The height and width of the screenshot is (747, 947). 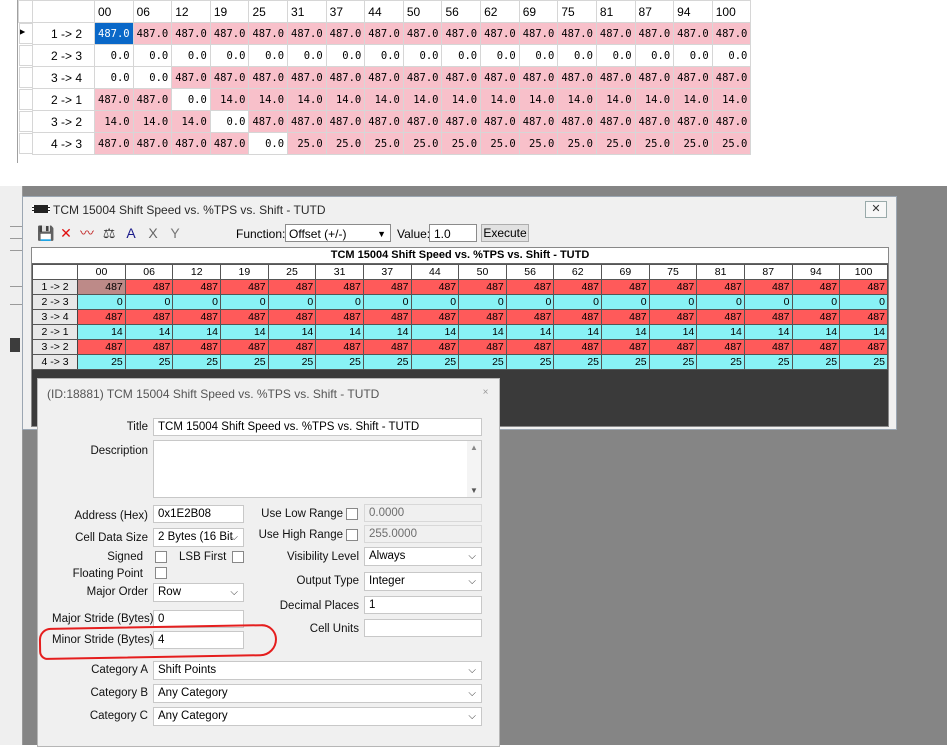 What do you see at coordinates (244, 272) in the screenshot?
I see `grid-column-header: 19` at bounding box center [244, 272].